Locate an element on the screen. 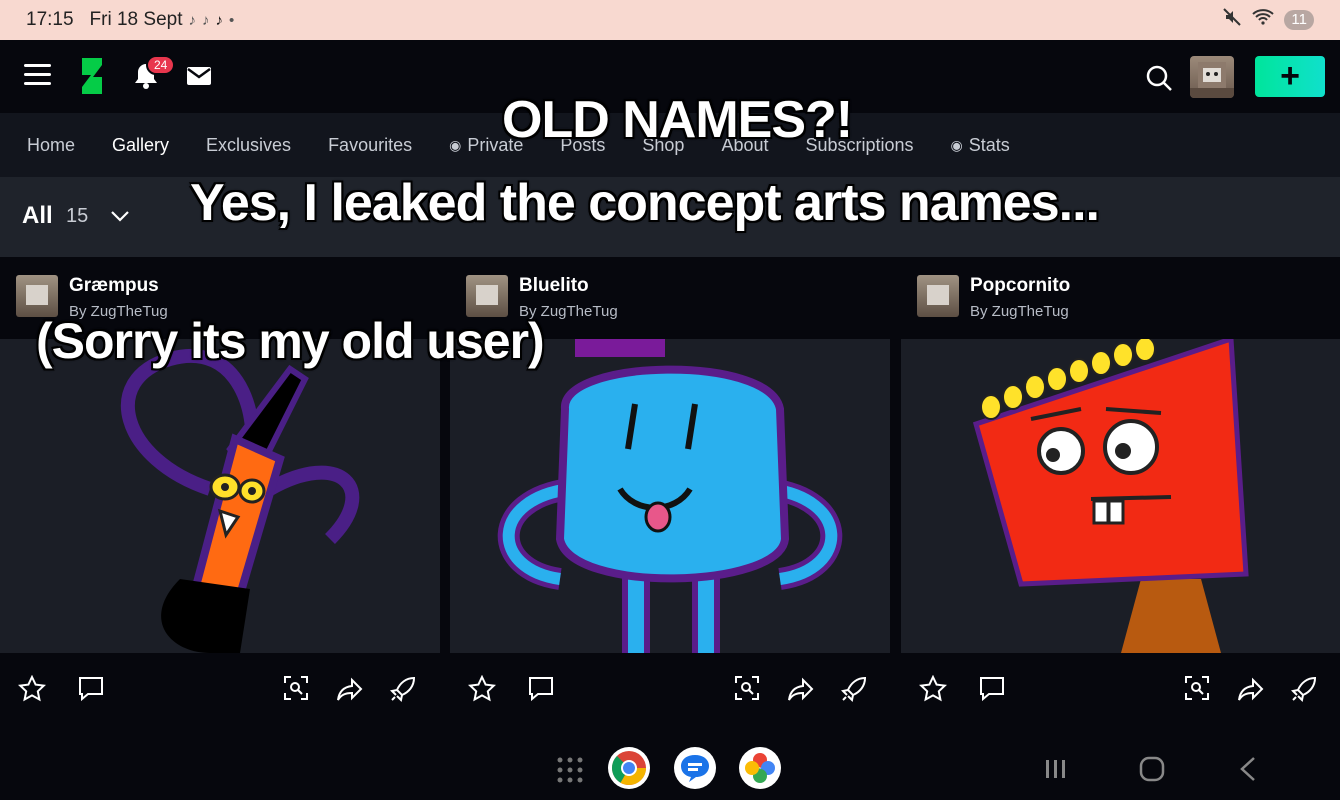  tab-home: Home is located at coordinates (51, 145).